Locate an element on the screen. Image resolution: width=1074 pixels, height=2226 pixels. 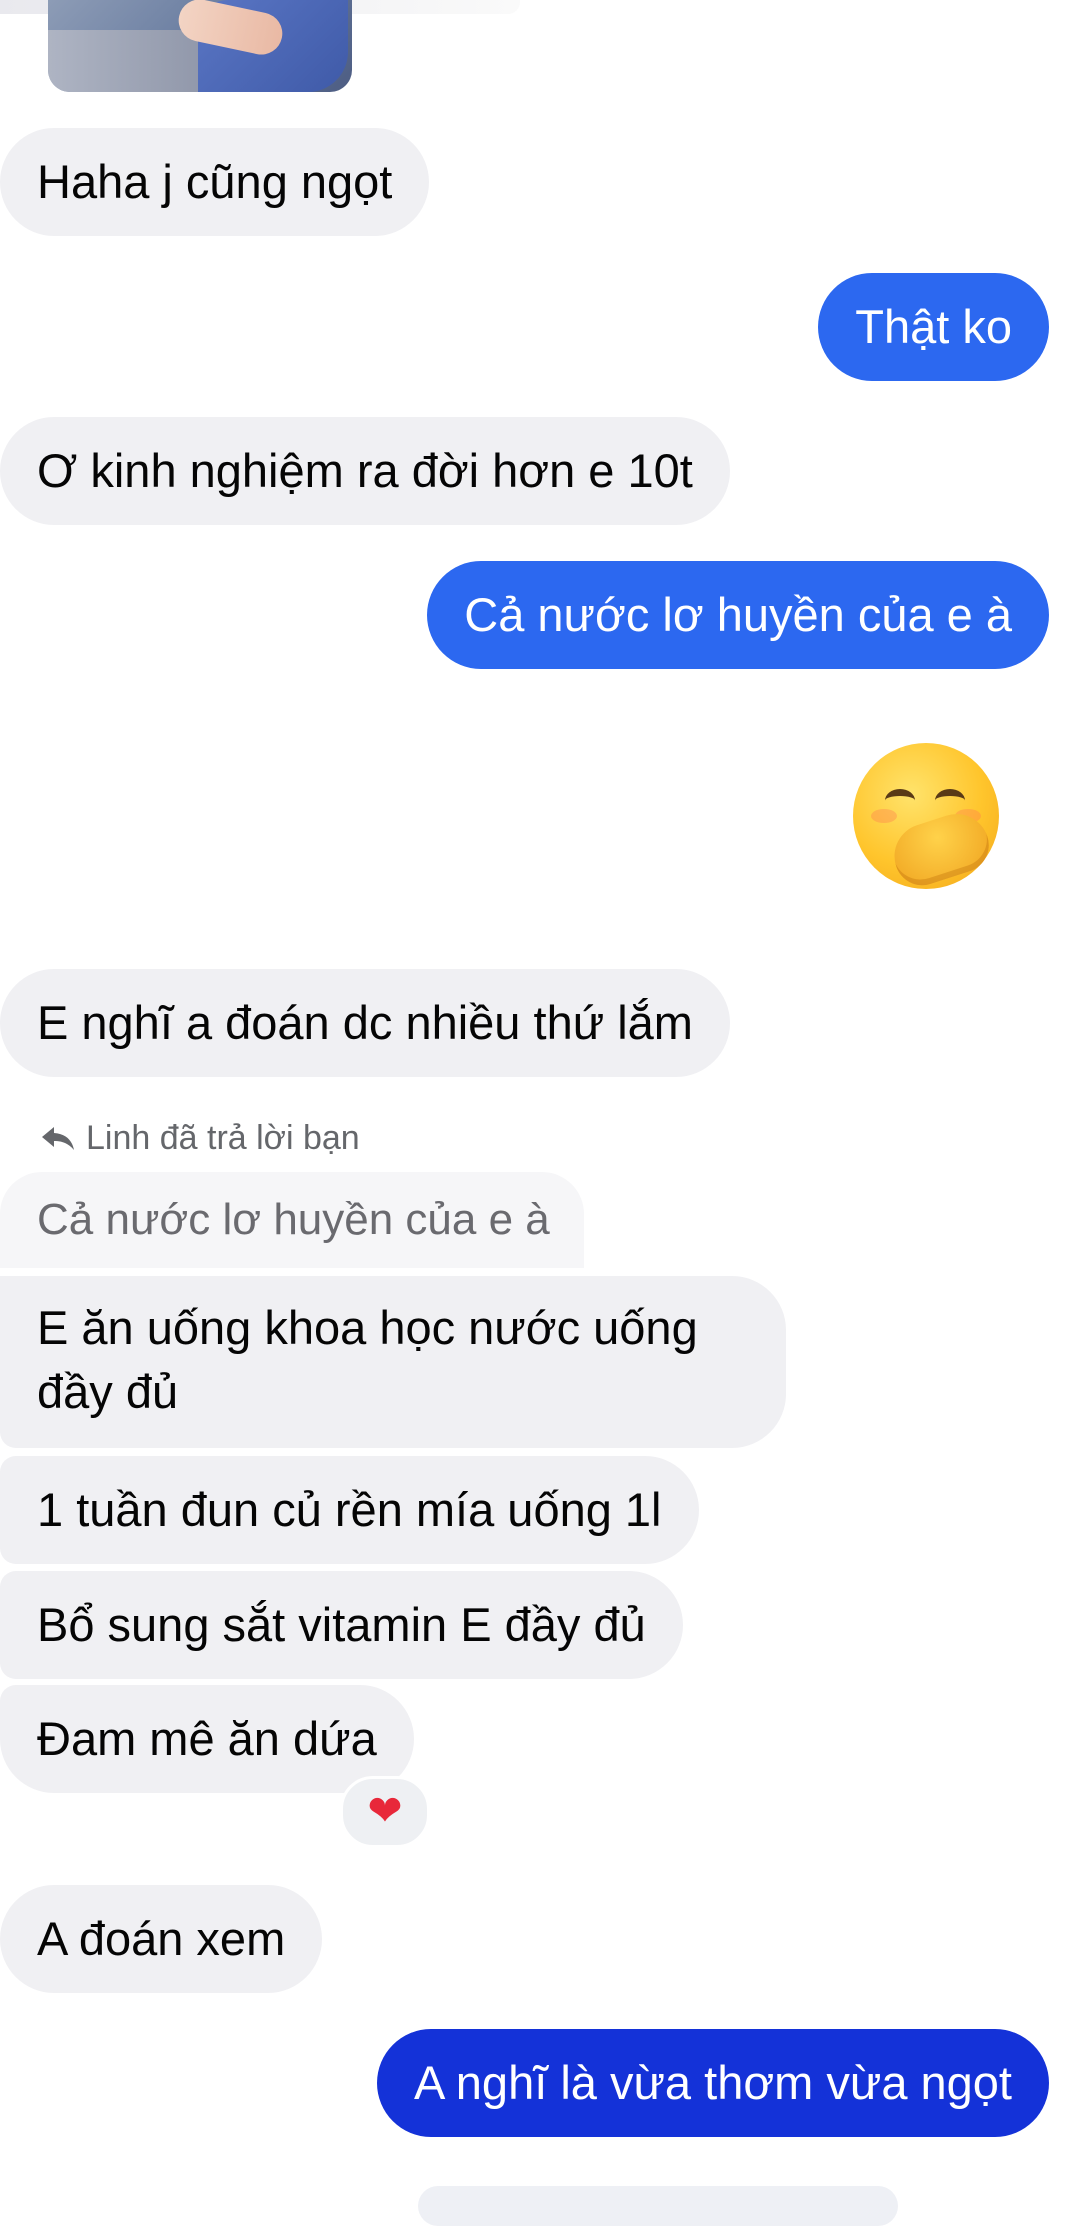
message-outgoing: Thật ko is located at coordinates (933, 327).